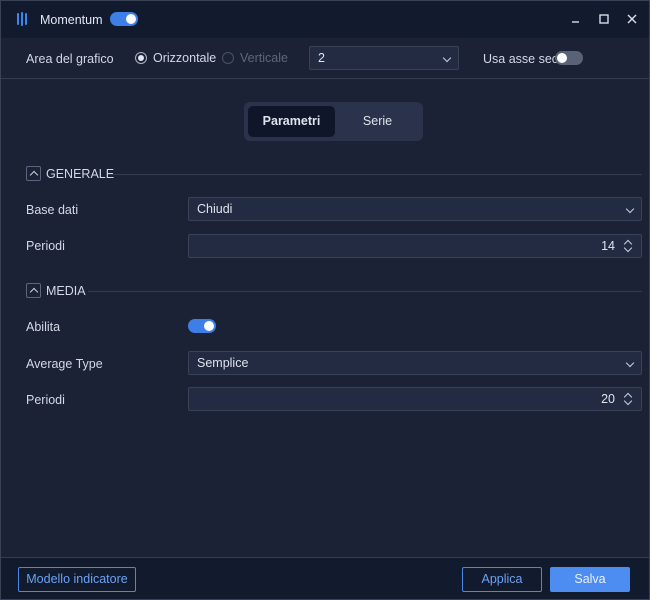 This screenshot has height=600, width=650. What do you see at coordinates (215, 209) in the screenshot?
I see `base-select-value: Chiudi` at bounding box center [215, 209].